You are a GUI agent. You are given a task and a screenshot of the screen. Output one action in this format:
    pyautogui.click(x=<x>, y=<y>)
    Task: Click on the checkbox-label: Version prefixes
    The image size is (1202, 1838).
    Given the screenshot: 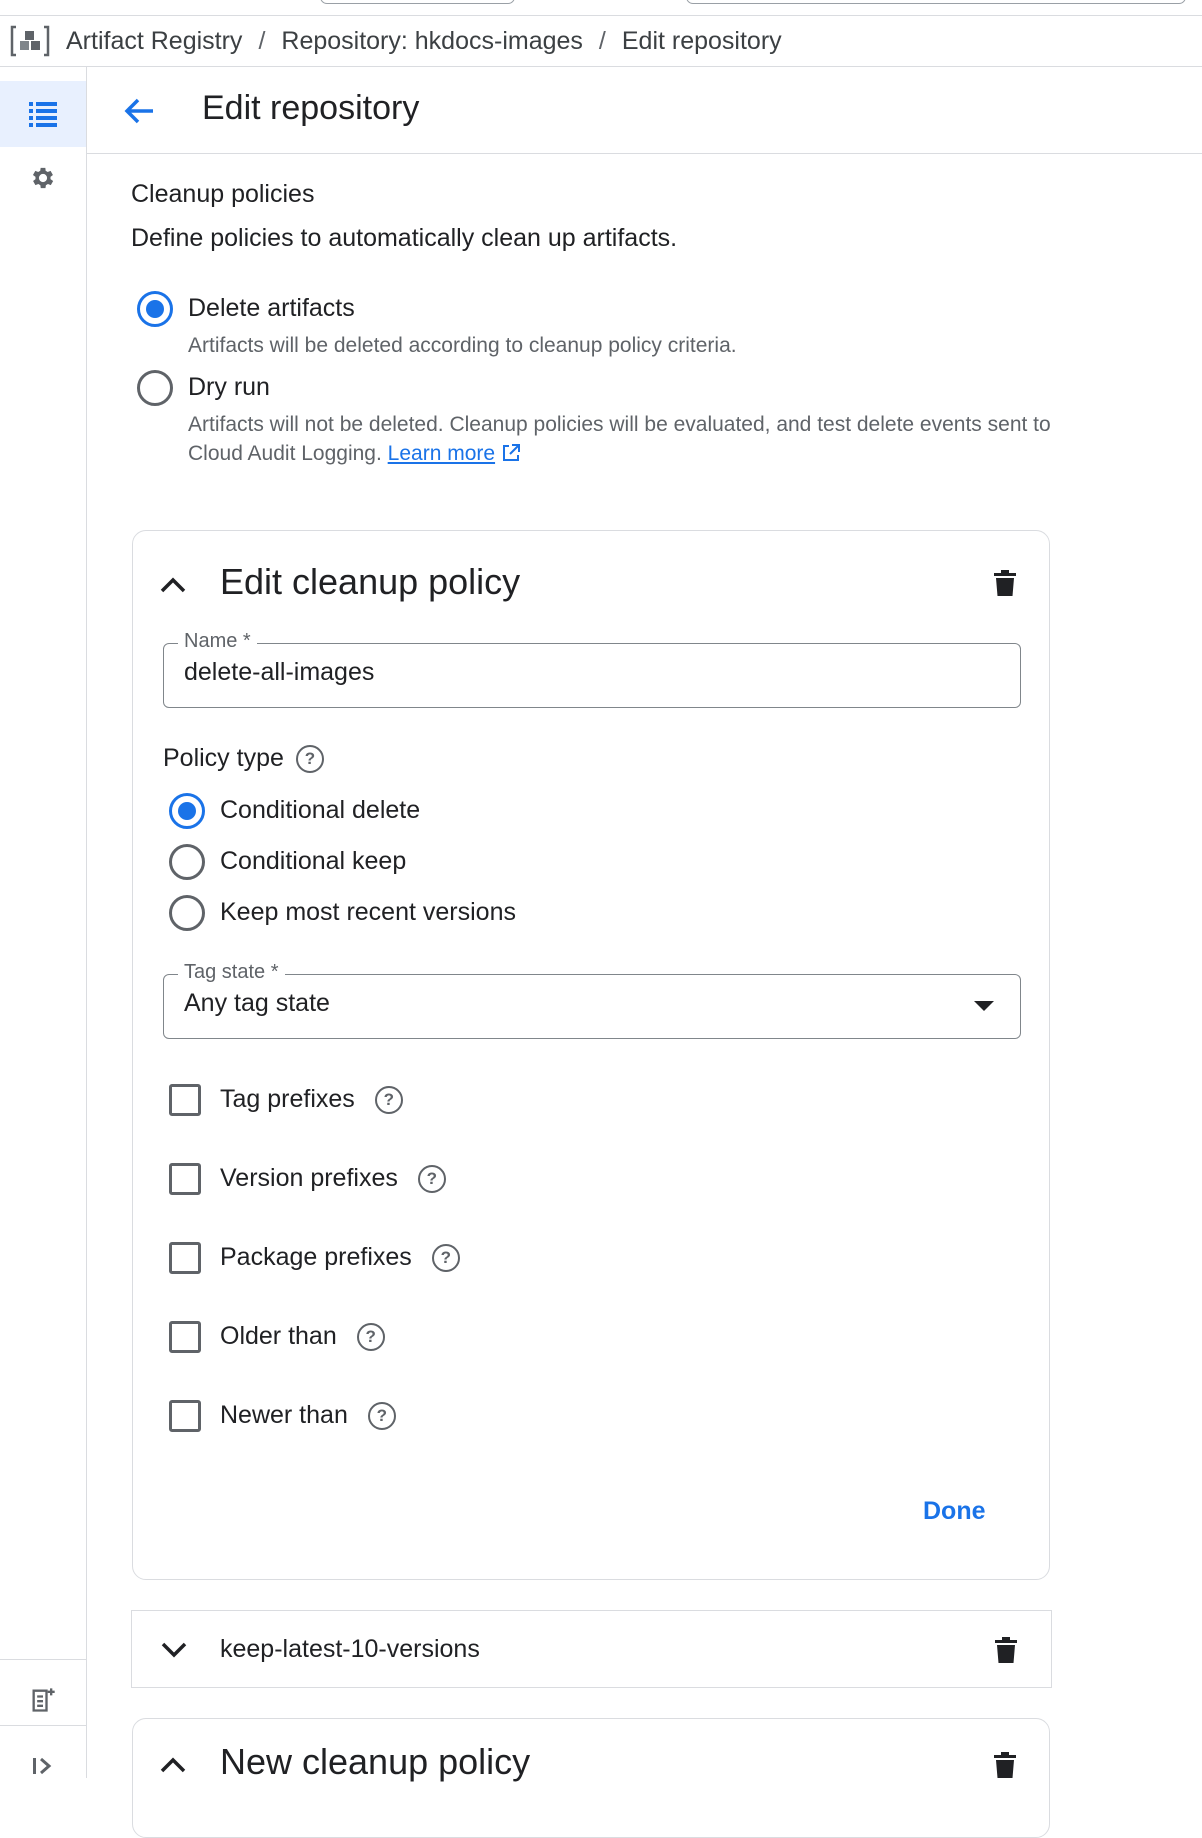 What is the action you would take?
    pyautogui.click(x=309, y=1178)
    